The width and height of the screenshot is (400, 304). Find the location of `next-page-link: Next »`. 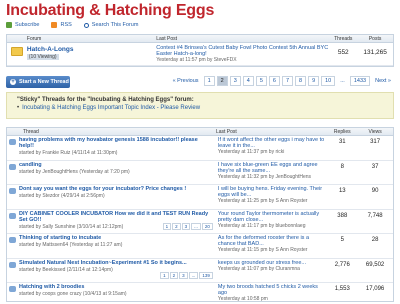

next-page-link: Next » is located at coordinates (383, 81).